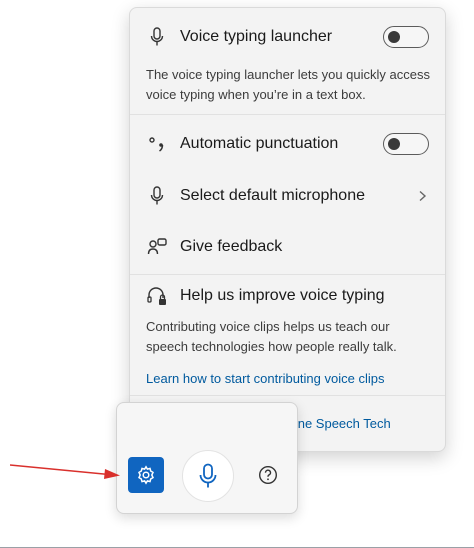  I want to click on select-default-microphone-row: Select default microphone, so click(287, 196).